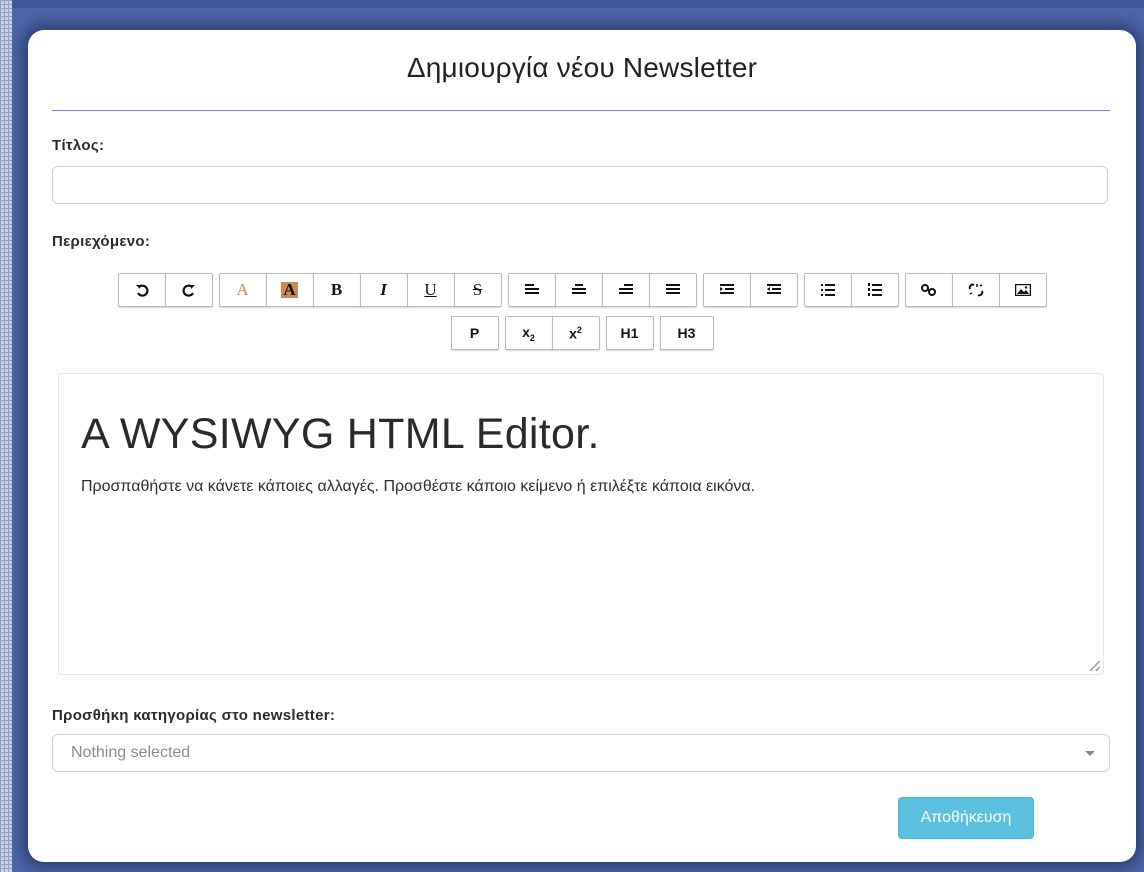 This screenshot has width=1144, height=872. I want to click on strikethrough-icon: S, so click(477, 289).